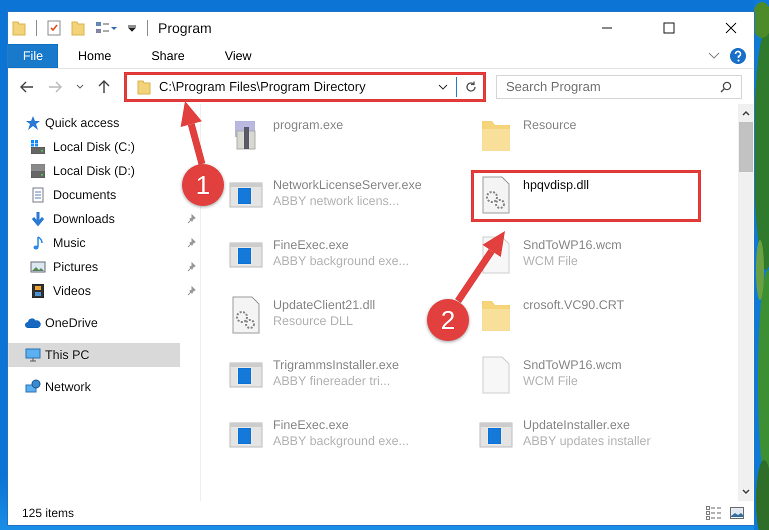 The width and height of the screenshot is (769, 530). I want to click on scrollbar, so click(746, 302).